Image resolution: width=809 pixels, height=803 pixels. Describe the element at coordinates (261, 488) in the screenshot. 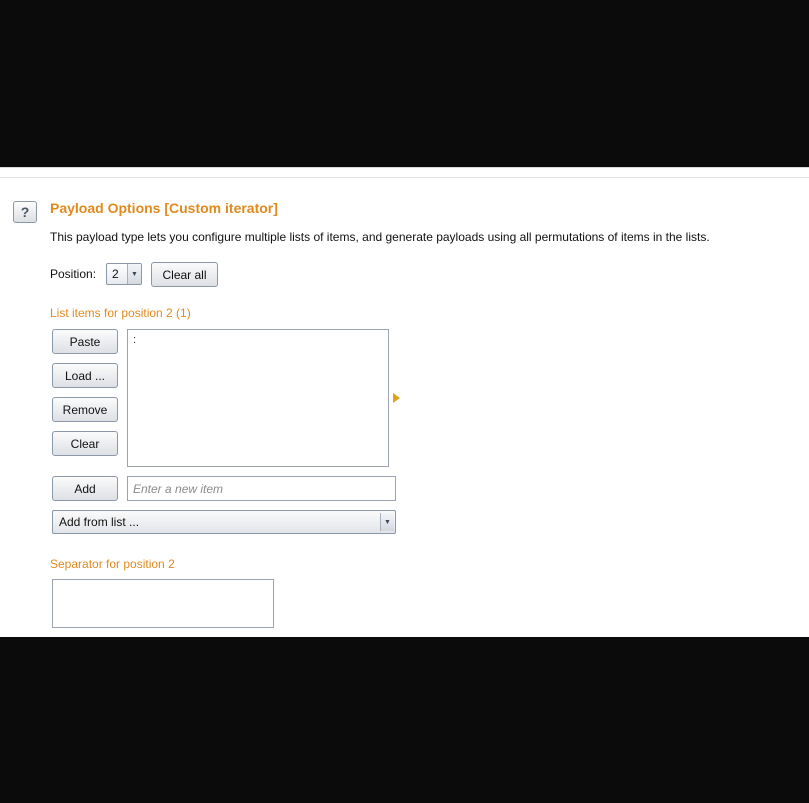

I see `new-item-input` at that location.